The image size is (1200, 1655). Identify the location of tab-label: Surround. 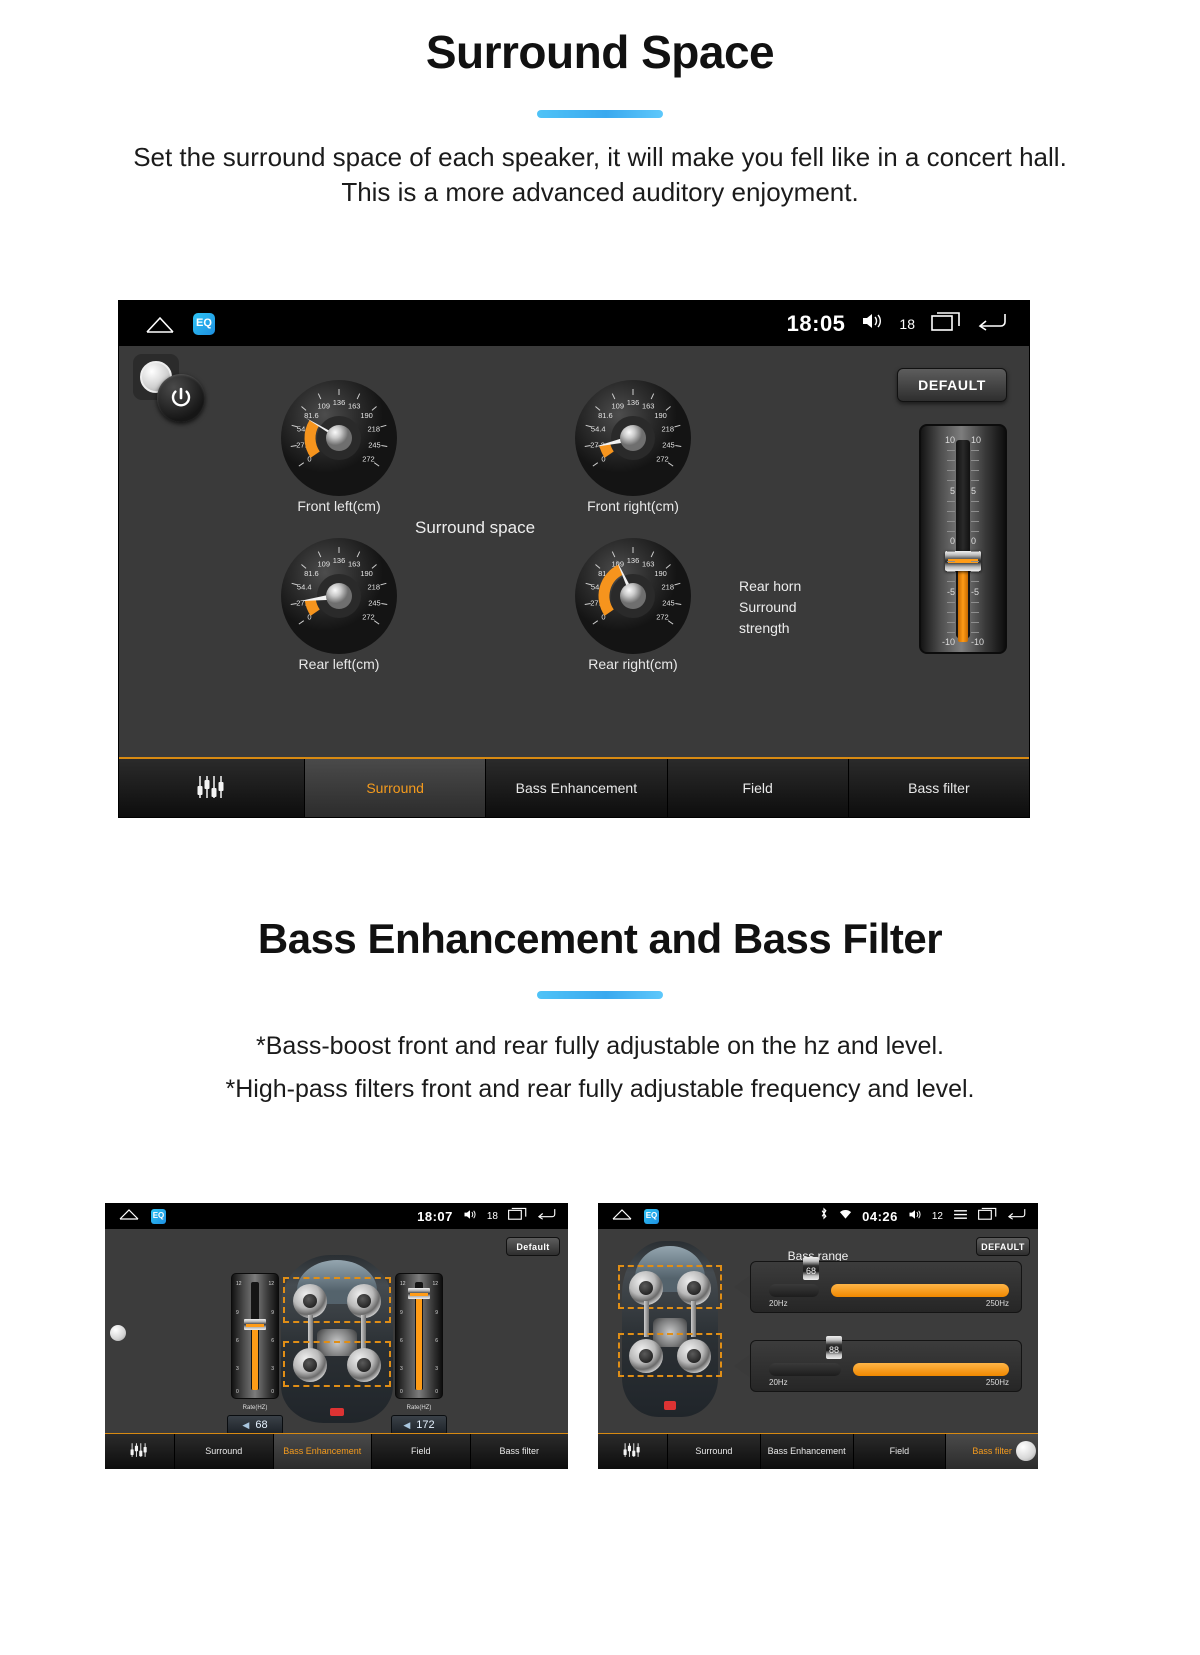
(714, 1451).